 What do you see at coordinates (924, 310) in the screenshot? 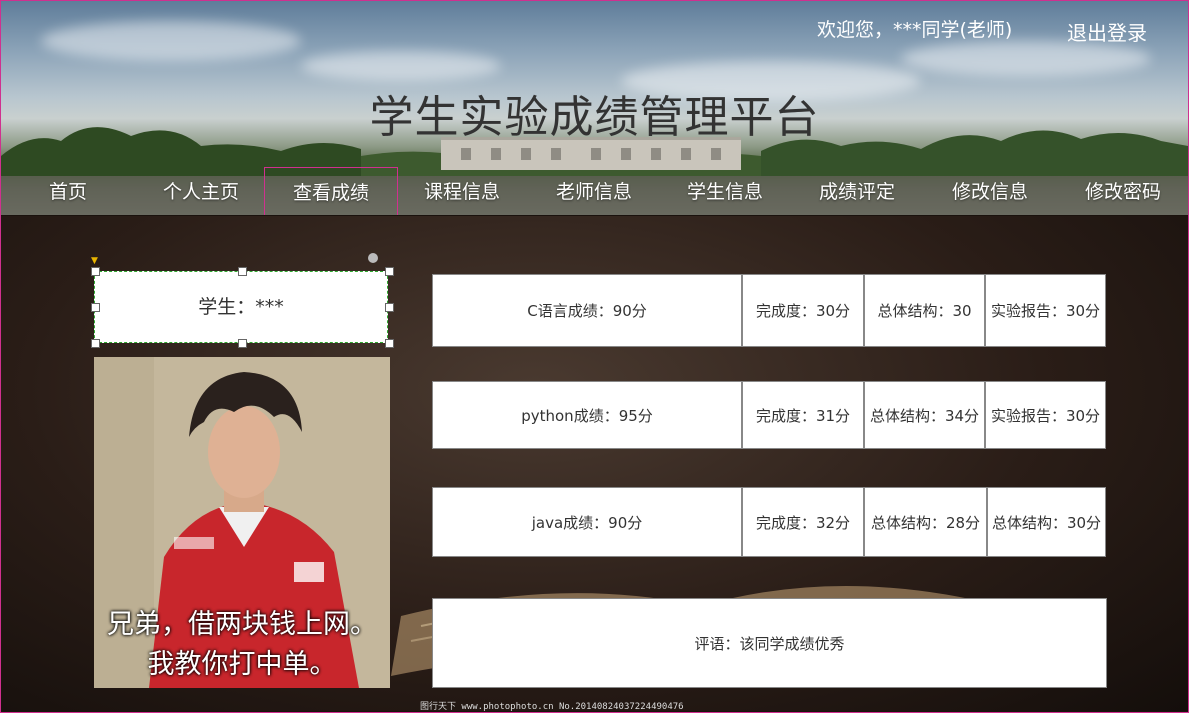
I see `structure-cell: 总体结构：30` at bounding box center [924, 310].